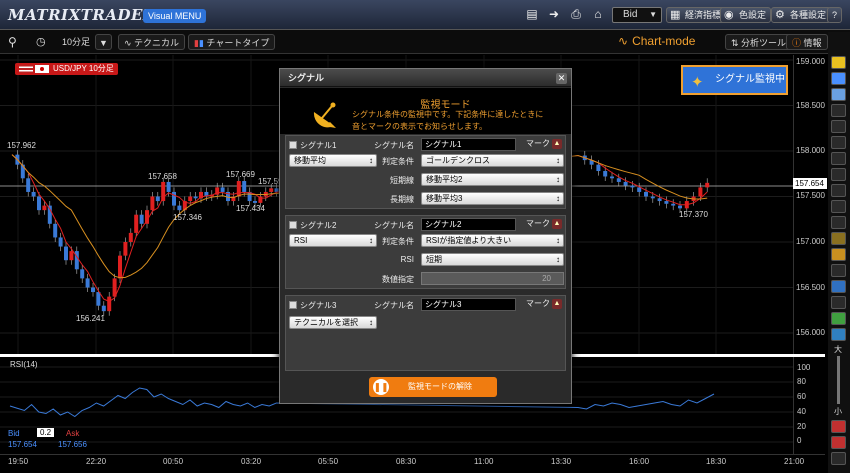 This screenshot has width=850, height=473. What do you see at coordinates (807, 42) in the screenshot?
I see `info-button: ⓘ 情報` at bounding box center [807, 42].